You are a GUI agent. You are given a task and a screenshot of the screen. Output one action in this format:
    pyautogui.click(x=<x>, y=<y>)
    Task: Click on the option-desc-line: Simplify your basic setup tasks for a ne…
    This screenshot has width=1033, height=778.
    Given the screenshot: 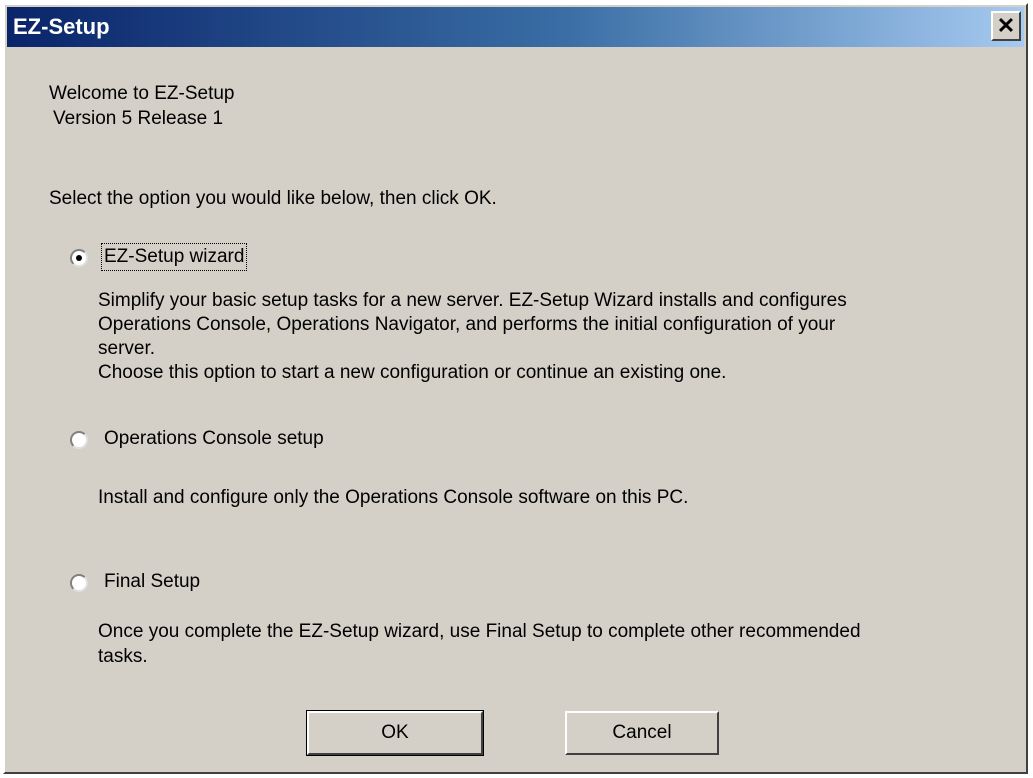 What is the action you would take?
    pyautogui.click(x=472, y=300)
    